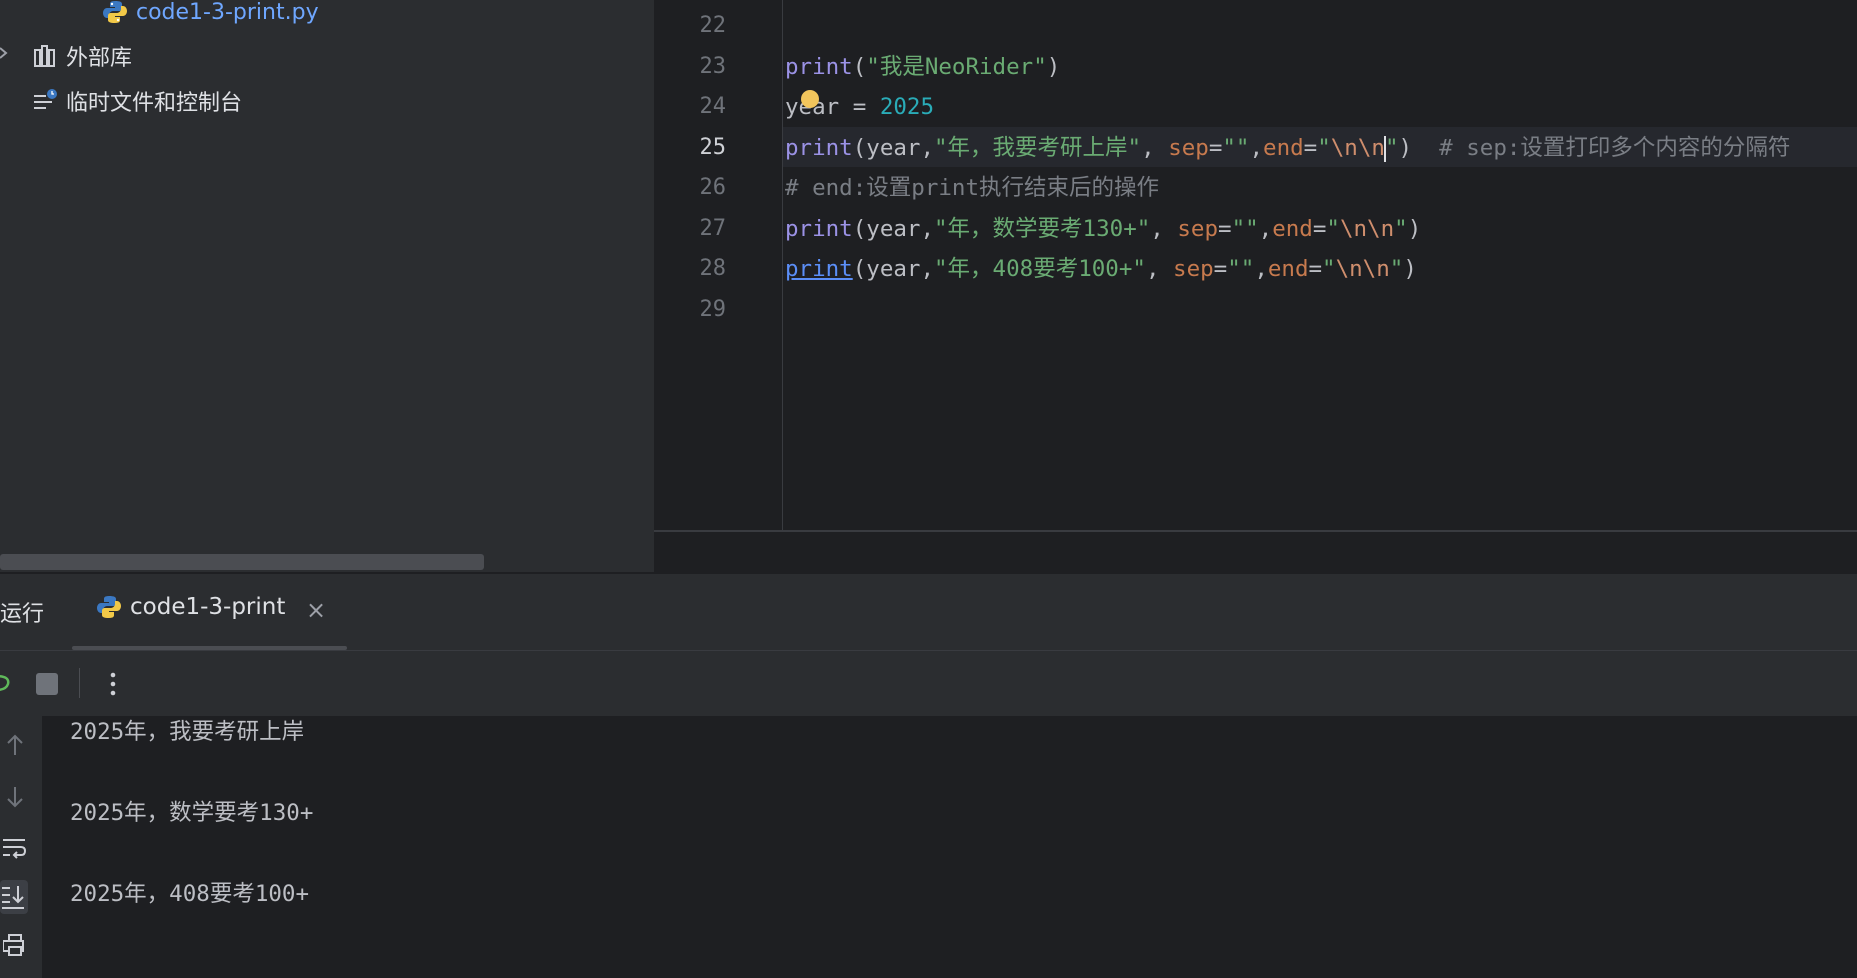  Describe the element at coordinates (79, 683) in the screenshot. I see `toolbar-separator` at that location.